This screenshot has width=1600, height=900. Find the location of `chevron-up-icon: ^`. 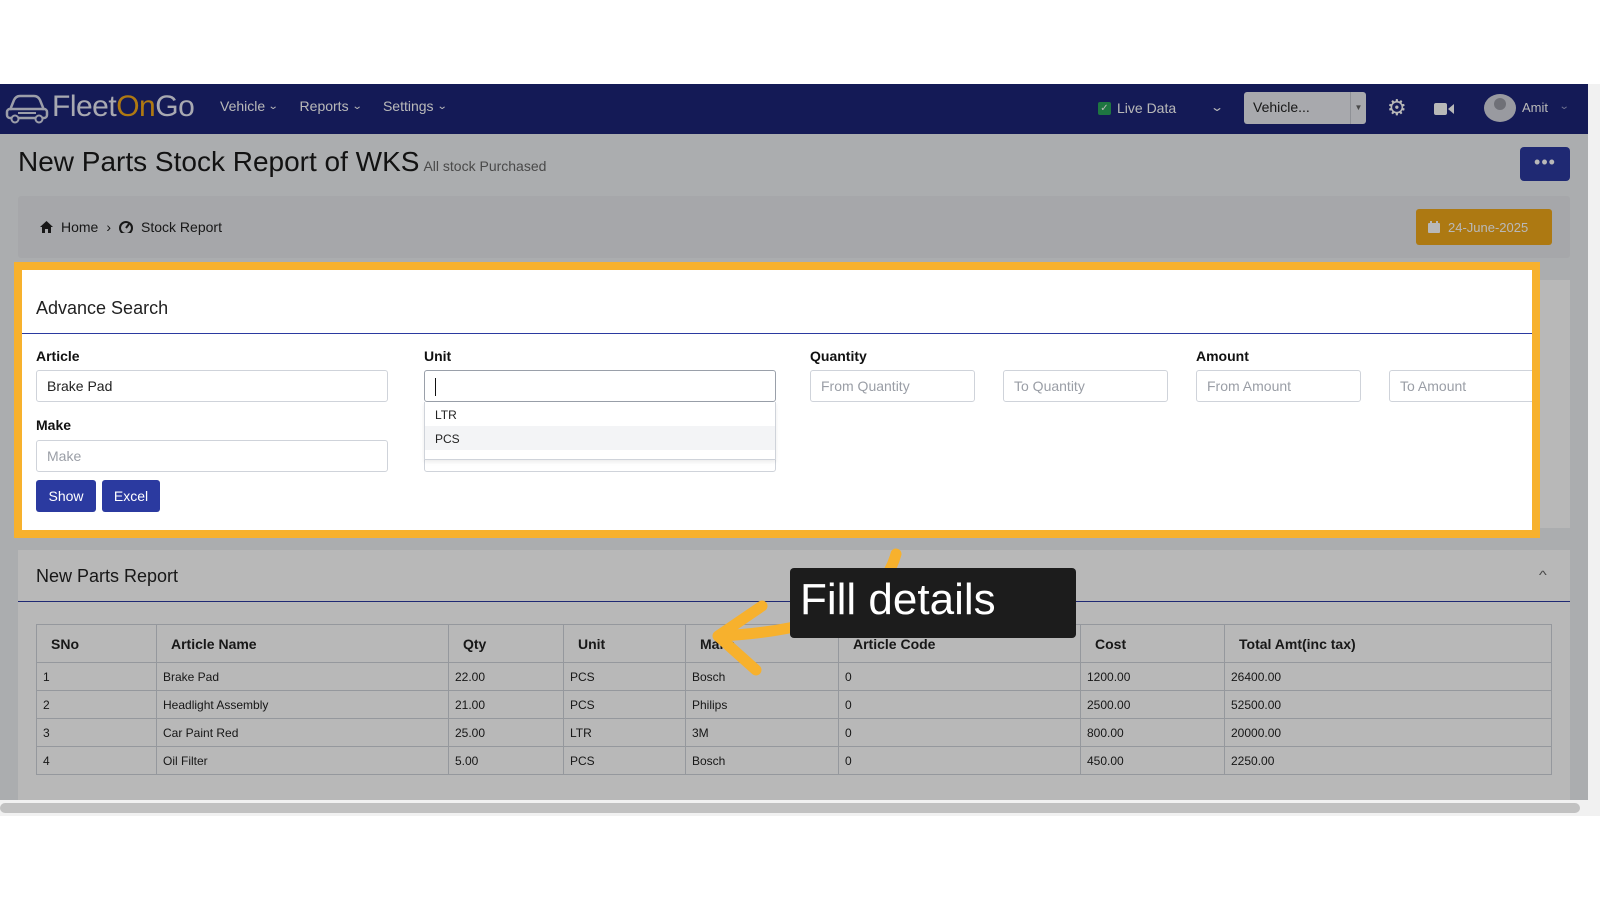

chevron-up-icon: ^ is located at coordinates (1539, 307).